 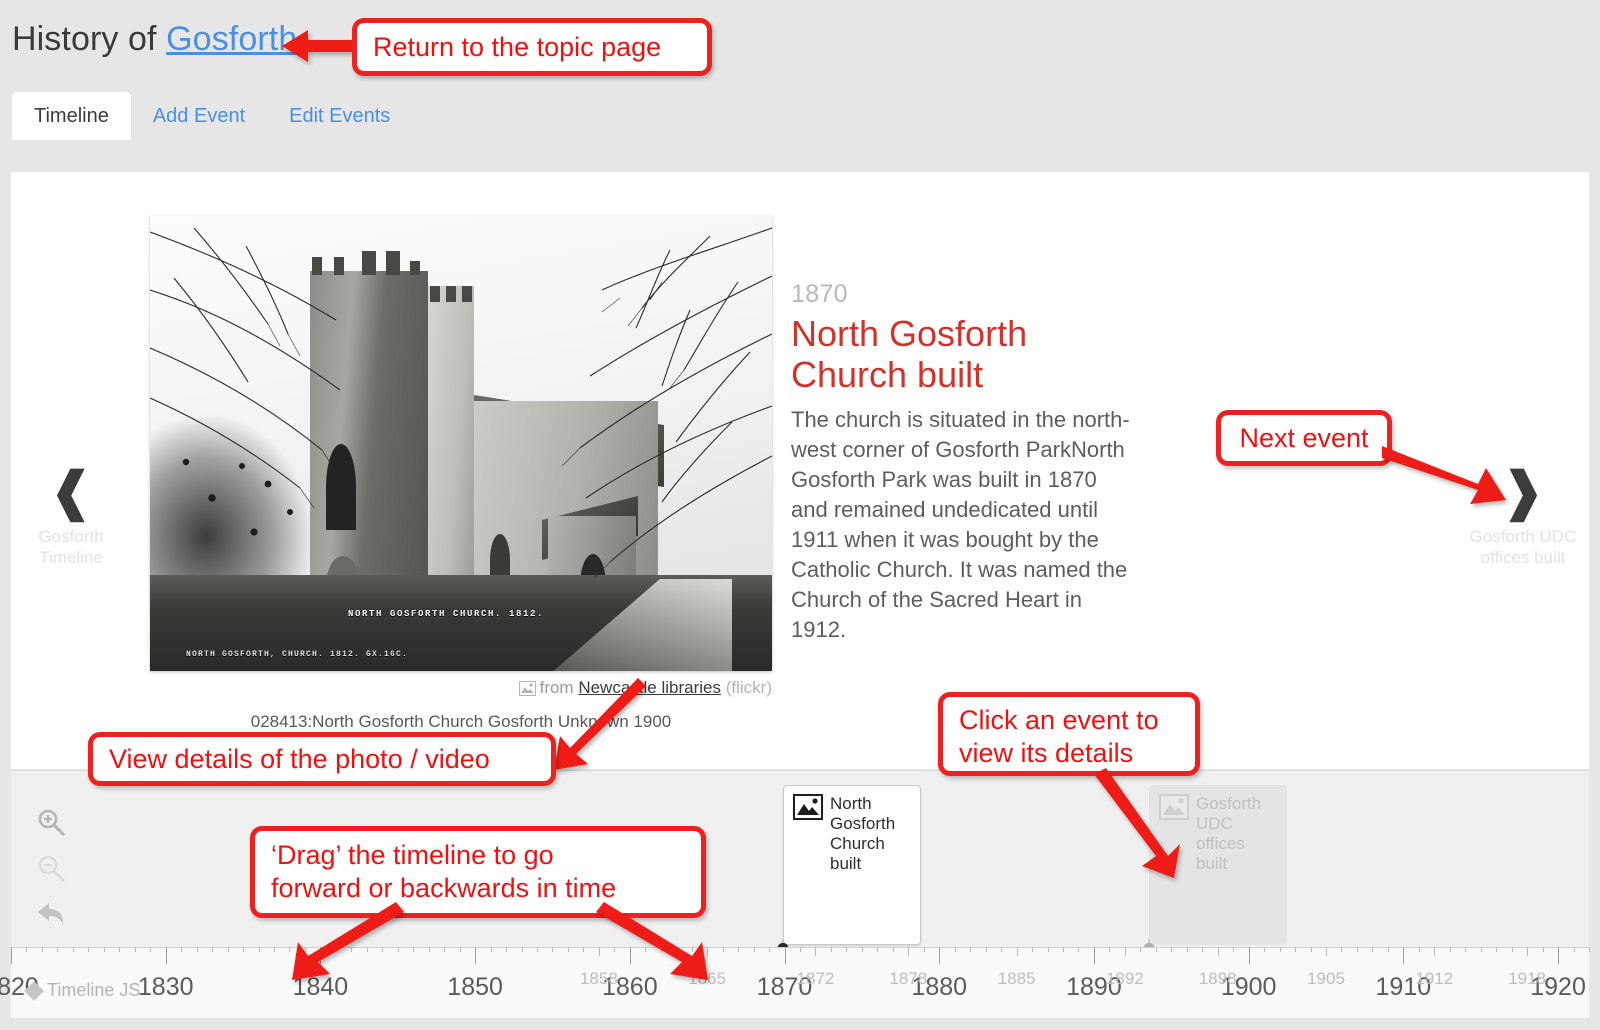 I want to click on photo-tower-side, so click(x=451, y=451).